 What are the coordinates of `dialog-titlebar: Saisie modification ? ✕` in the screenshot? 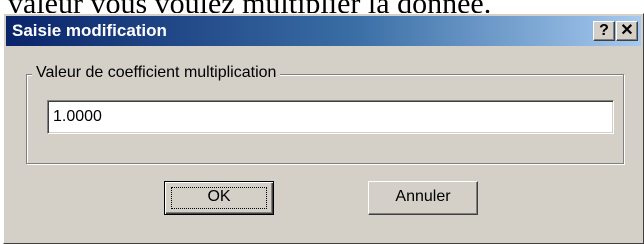 It's located at (323, 31).